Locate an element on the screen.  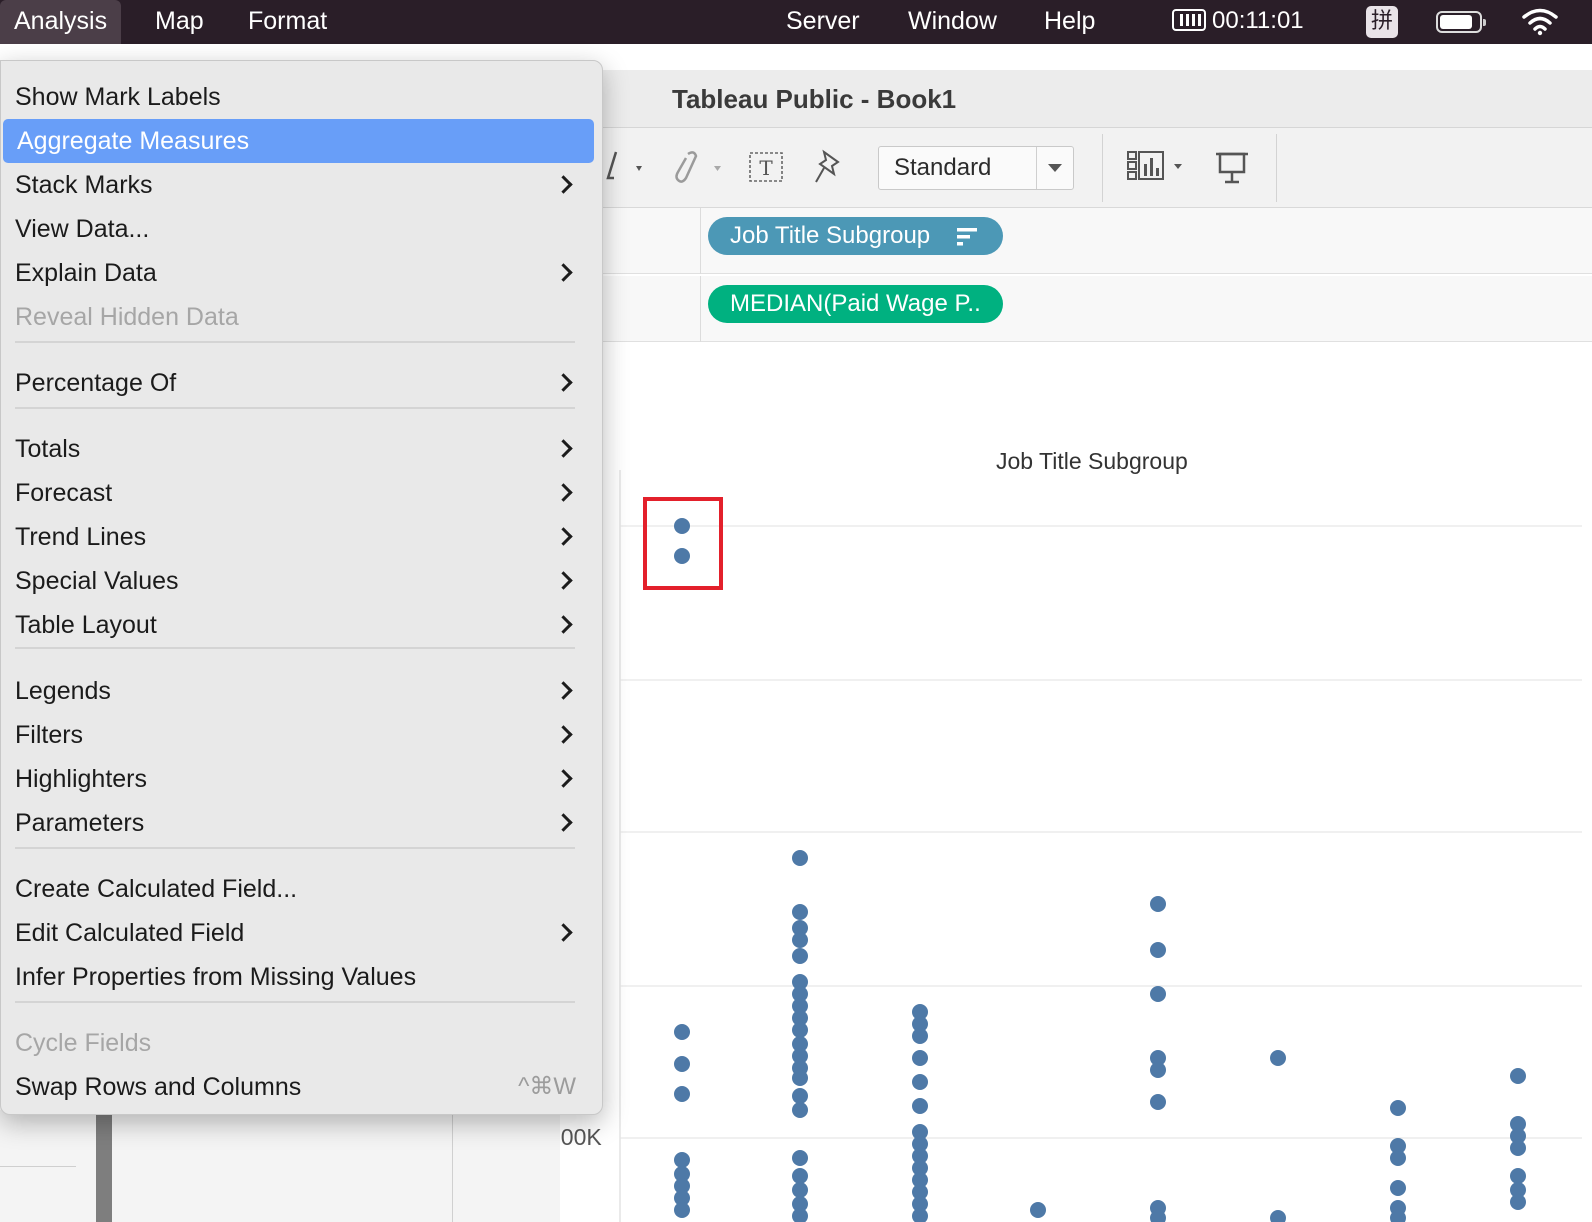
menu-item-label: Special Values is located at coordinates (97, 581).